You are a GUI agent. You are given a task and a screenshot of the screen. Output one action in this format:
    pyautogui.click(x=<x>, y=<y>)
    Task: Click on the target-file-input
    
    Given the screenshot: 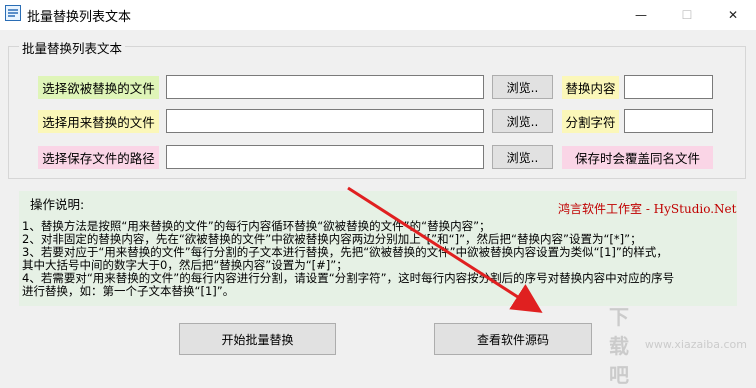 What is the action you would take?
    pyautogui.click(x=325, y=87)
    